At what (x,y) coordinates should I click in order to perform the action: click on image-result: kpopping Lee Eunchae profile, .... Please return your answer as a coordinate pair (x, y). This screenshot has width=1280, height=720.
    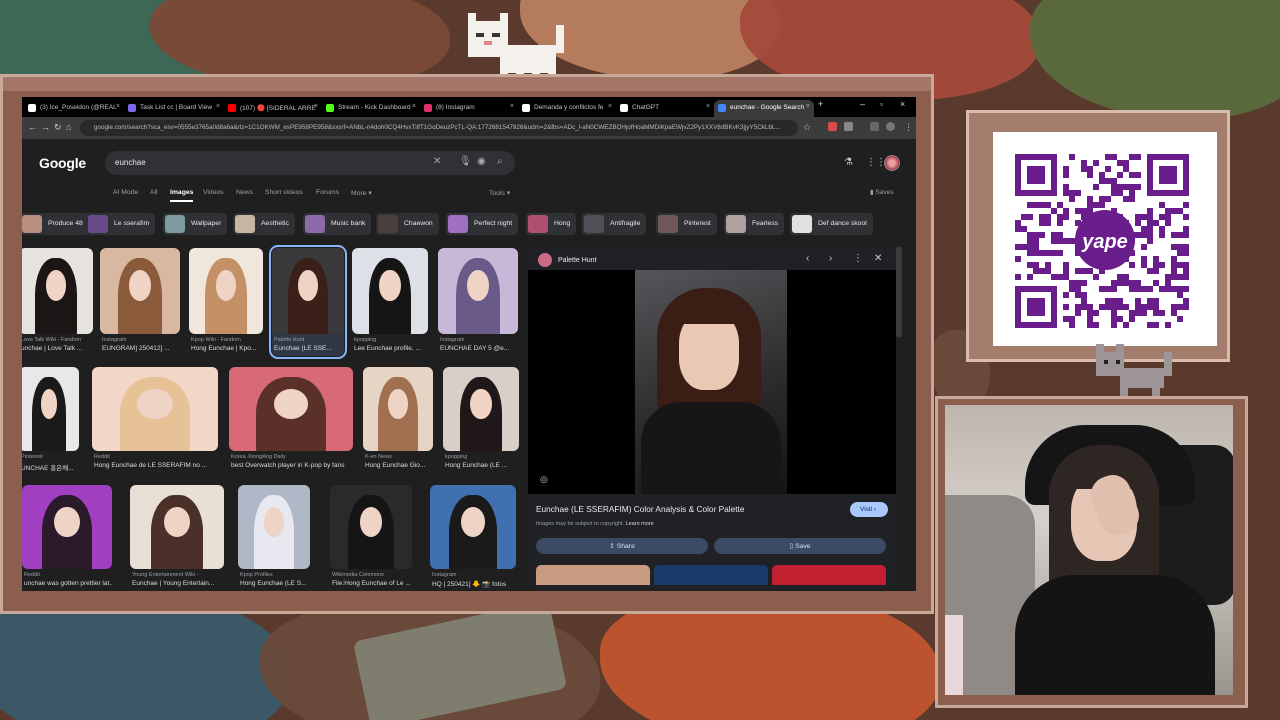
    Looking at the image, I should click on (390, 302).